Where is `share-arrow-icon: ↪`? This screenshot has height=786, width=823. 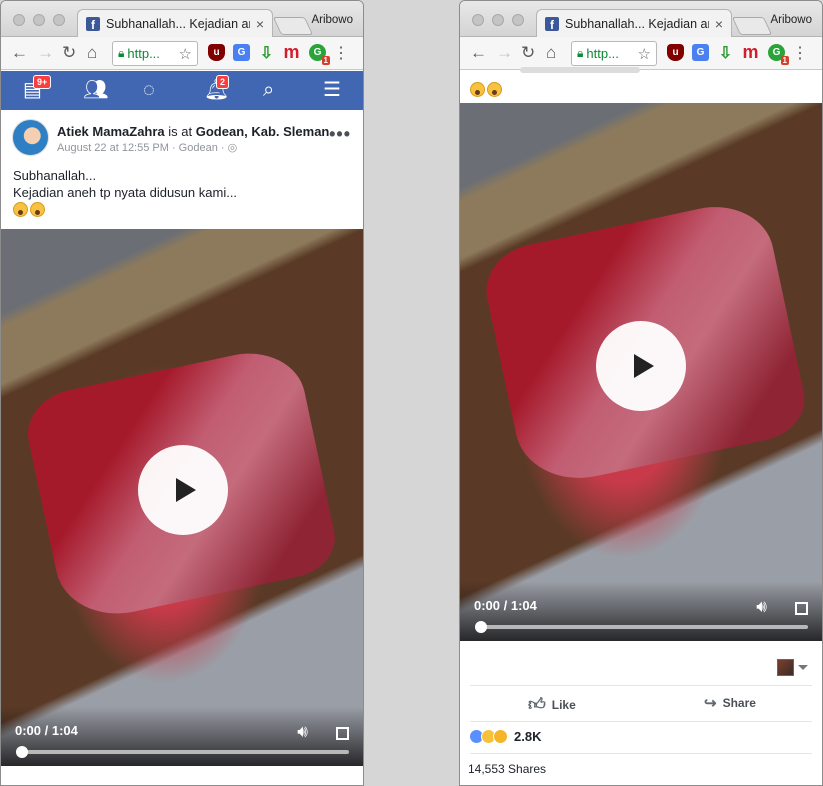 share-arrow-icon: ↪ is located at coordinates (710, 703).